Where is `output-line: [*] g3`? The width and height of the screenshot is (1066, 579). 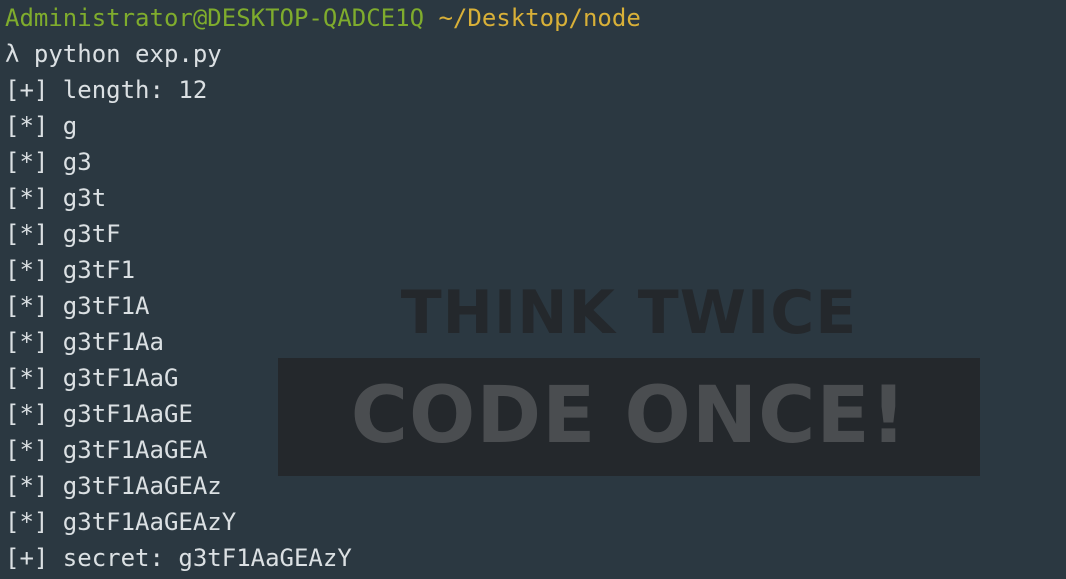 output-line: [*] g3 is located at coordinates (48, 162).